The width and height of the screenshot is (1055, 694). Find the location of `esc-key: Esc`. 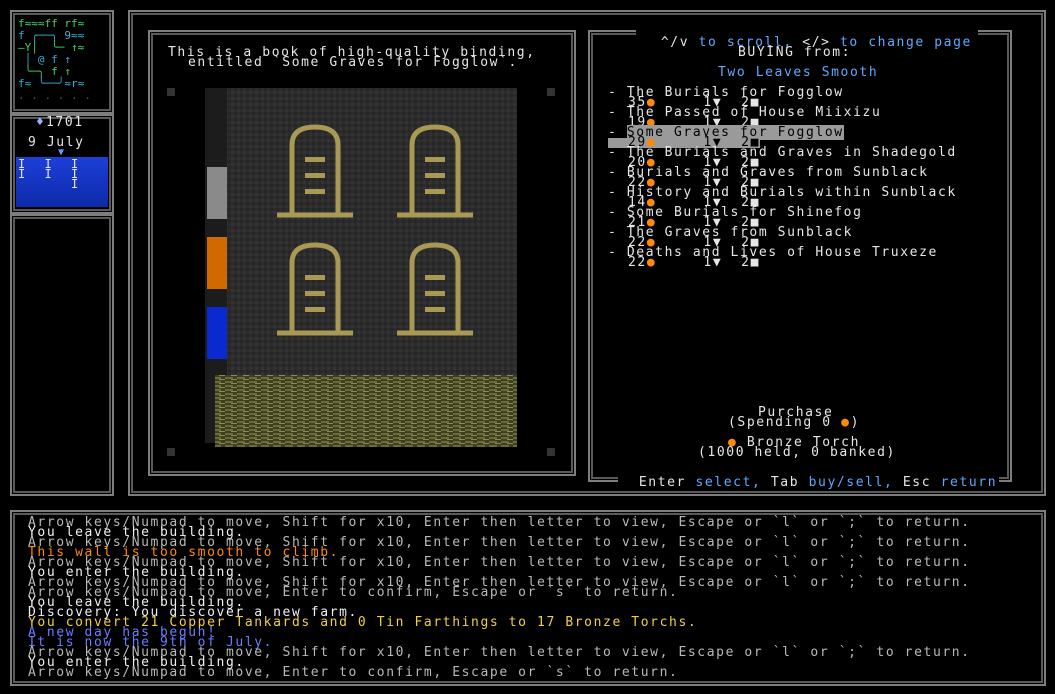

esc-key: Esc is located at coordinates (917, 482).